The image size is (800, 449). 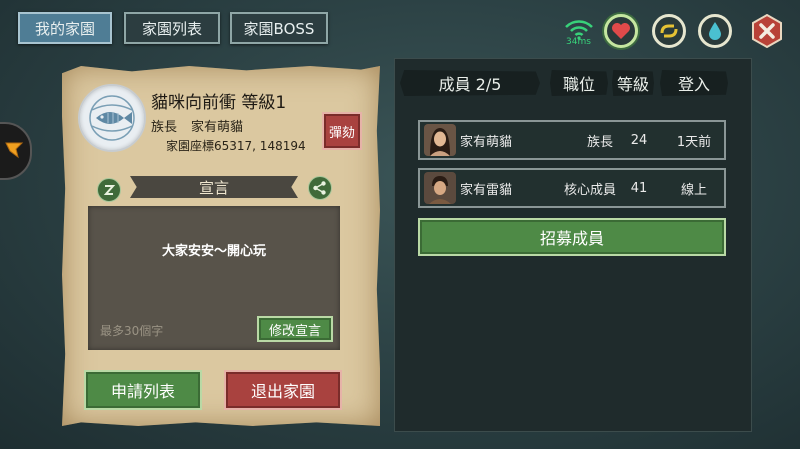 I want to click on home-name-level: 貓咪向前衝 等級1, so click(x=219, y=103).